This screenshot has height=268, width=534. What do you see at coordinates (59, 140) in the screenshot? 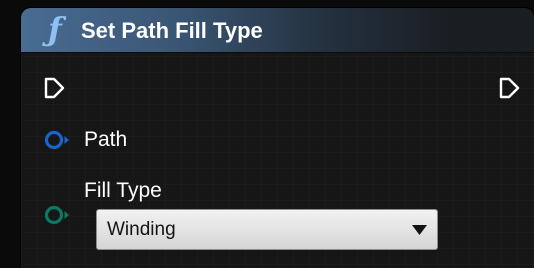
I see `path-pin-icon` at bounding box center [59, 140].